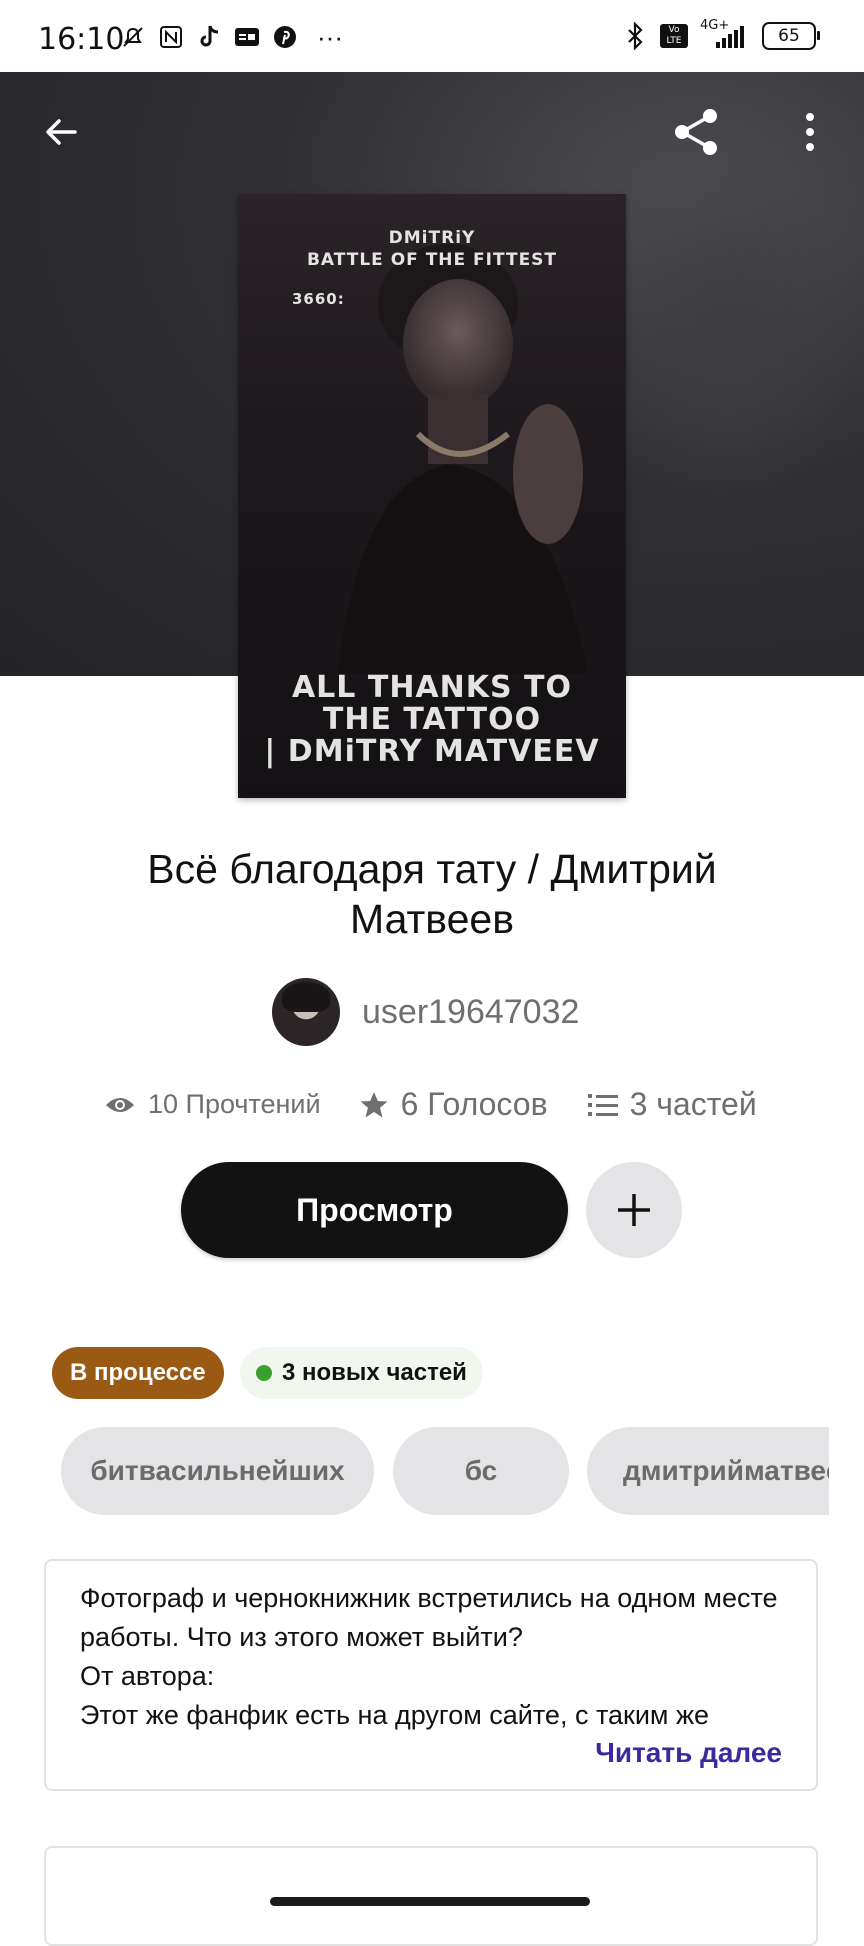  Describe the element at coordinates (725, 34) in the screenshot. I see `signal-icon: 4G+` at that location.